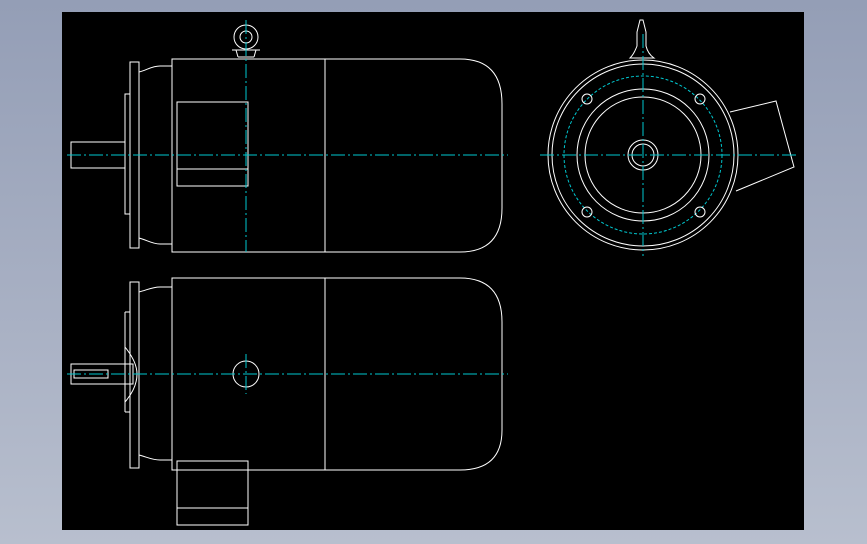 This screenshot has height=544, width=867. I want to click on terminal-box, so click(212, 144).